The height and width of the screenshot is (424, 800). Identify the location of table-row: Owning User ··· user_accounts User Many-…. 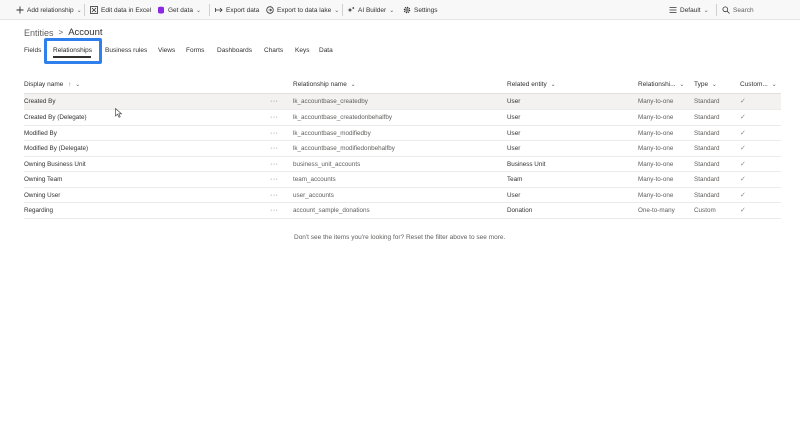
(402, 195).